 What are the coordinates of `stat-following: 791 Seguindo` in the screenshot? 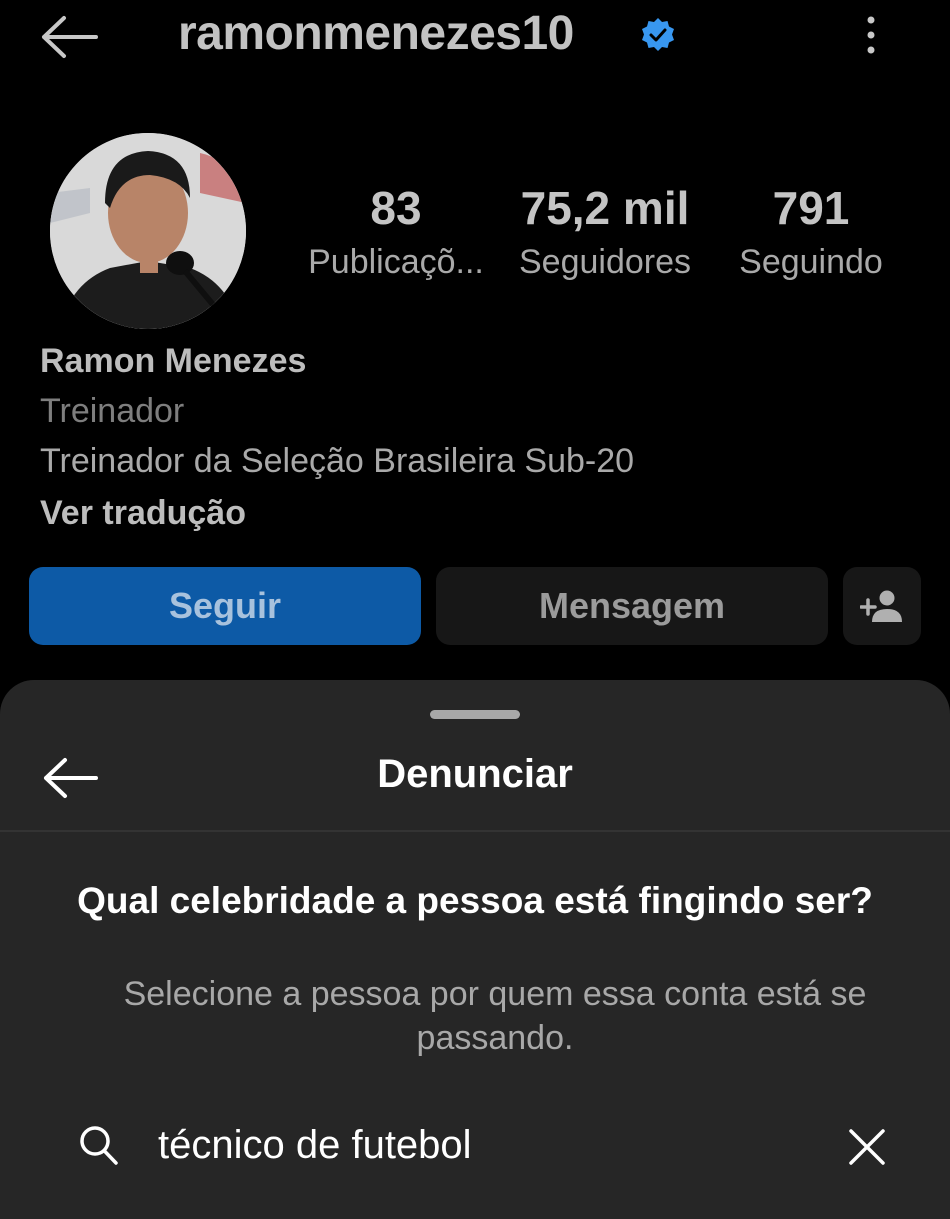 It's located at (811, 232).